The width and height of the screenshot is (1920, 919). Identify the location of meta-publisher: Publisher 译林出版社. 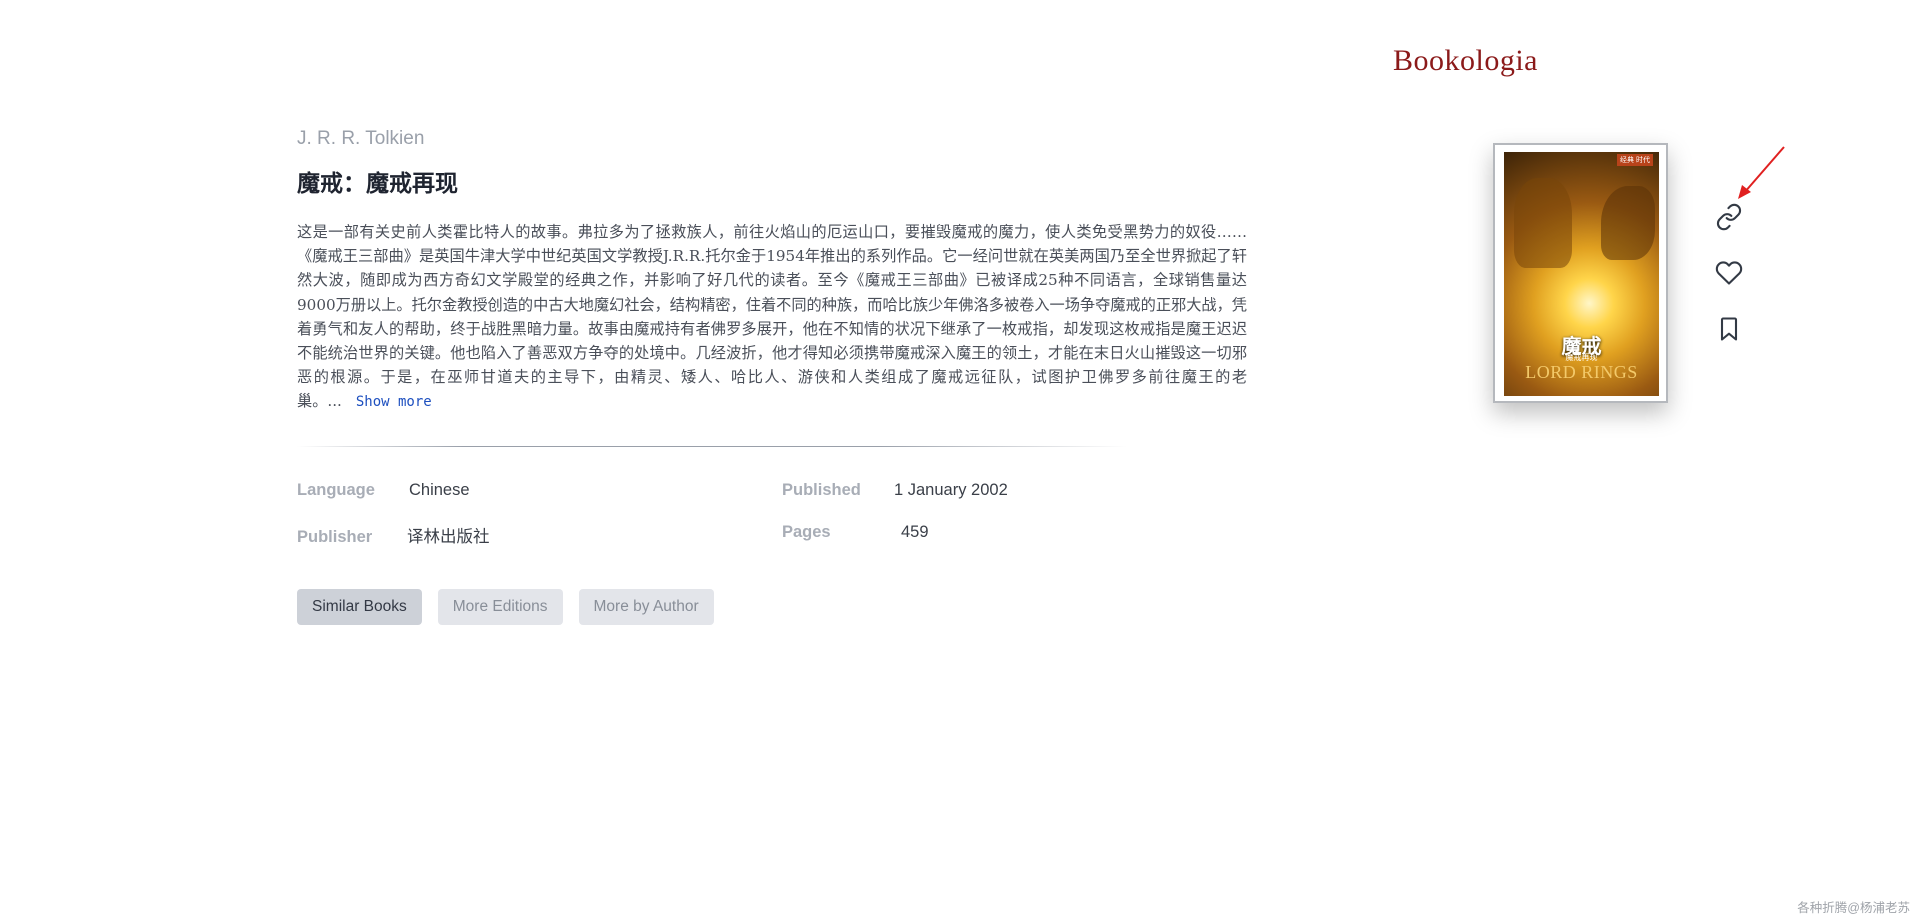
(539, 535).